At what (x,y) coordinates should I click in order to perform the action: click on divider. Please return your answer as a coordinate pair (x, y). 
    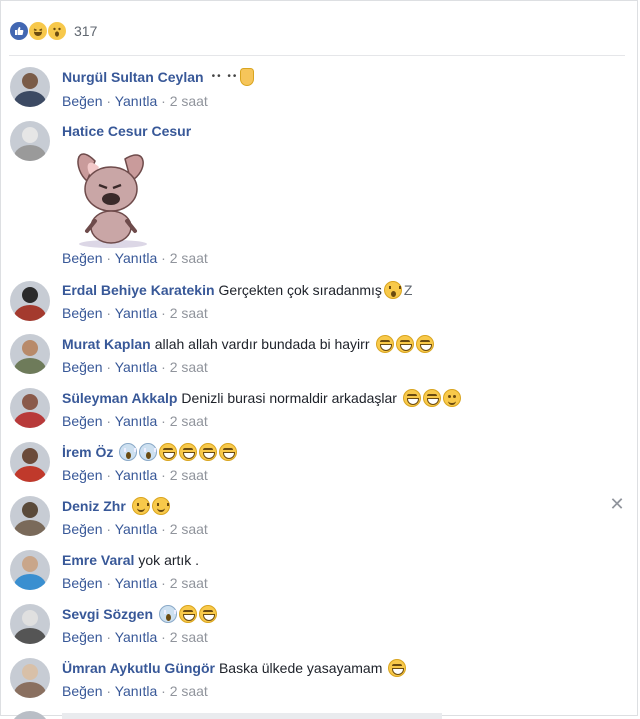
    Looking at the image, I should click on (317, 55).